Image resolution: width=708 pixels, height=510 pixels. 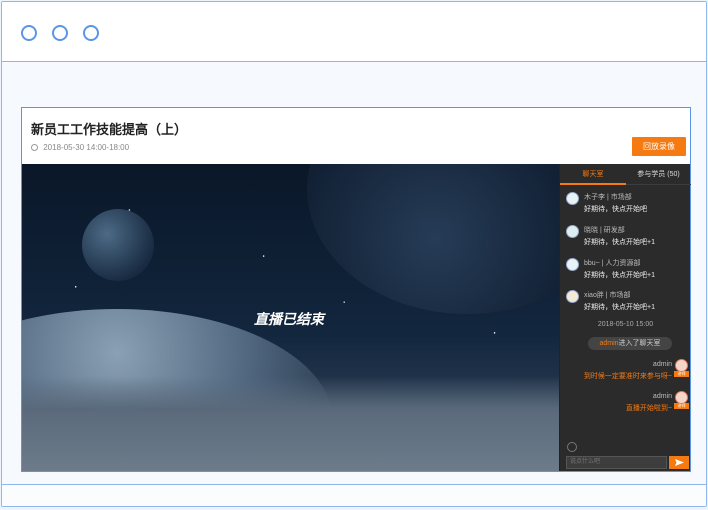 I want to click on send-button, so click(x=679, y=462).